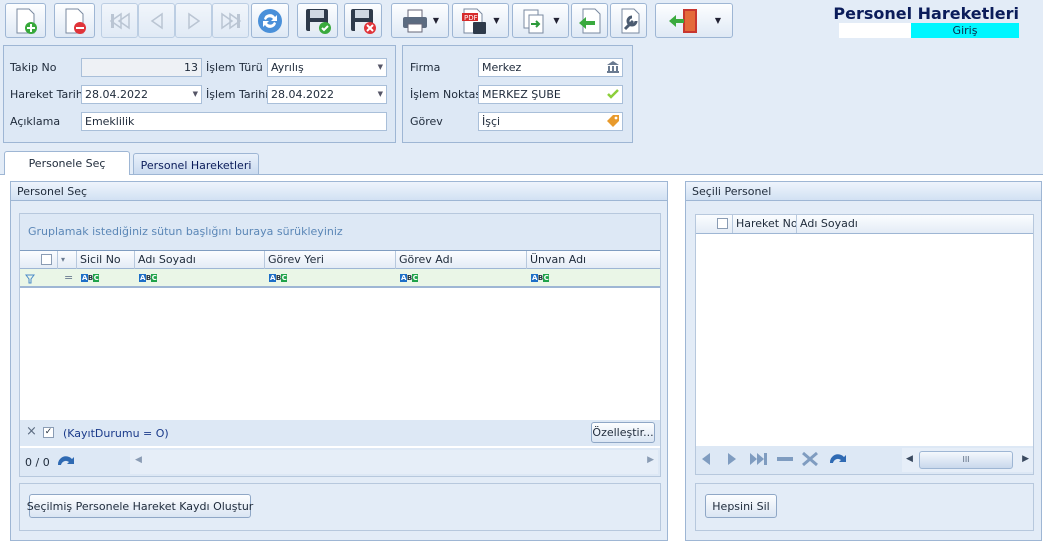 Image resolution: width=1043 pixels, height=543 pixels. I want to click on last-record-button, so click(230, 20).